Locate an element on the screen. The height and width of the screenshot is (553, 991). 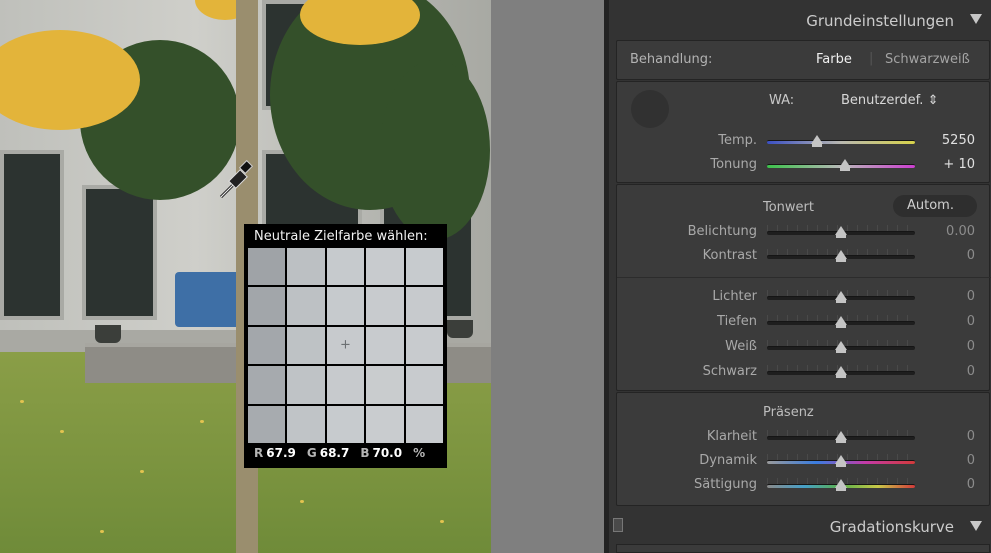
slider-row-dynamik: Dynamik 0 is located at coordinates (804, 462).